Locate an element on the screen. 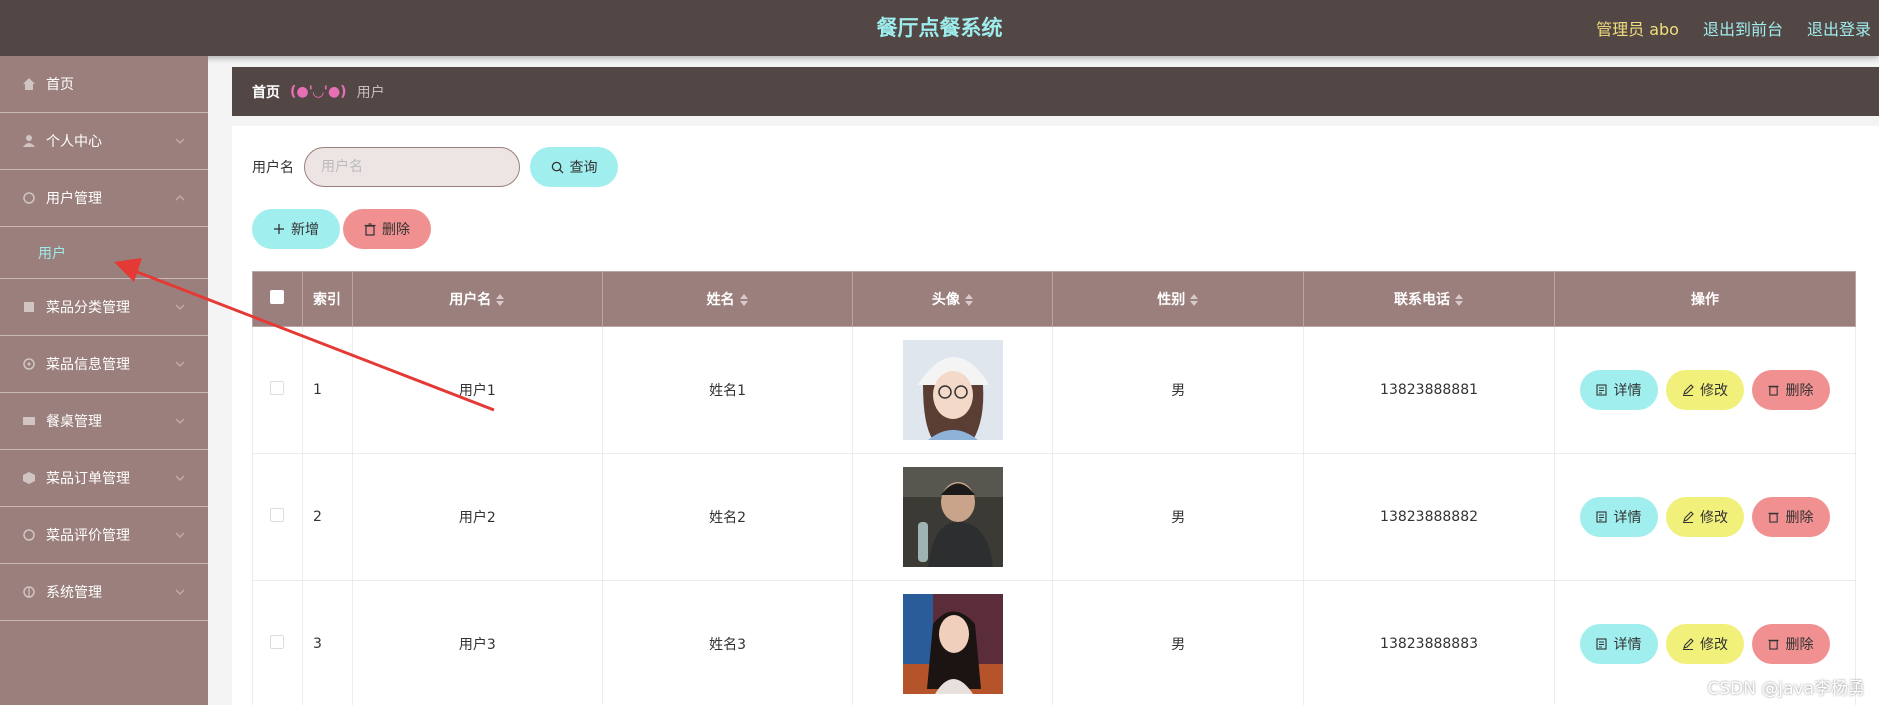  sidebar-item-profile: 个人中心 is located at coordinates (104, 141).